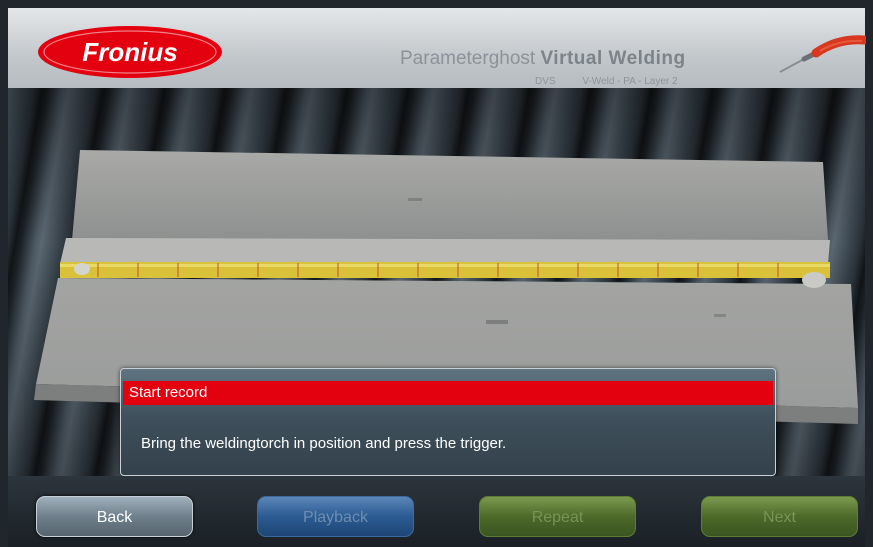  What do you see at coordinates (557, 516) in the screenshot?
I see `repeat-button: Repeat` at bounding box center [557, 516].